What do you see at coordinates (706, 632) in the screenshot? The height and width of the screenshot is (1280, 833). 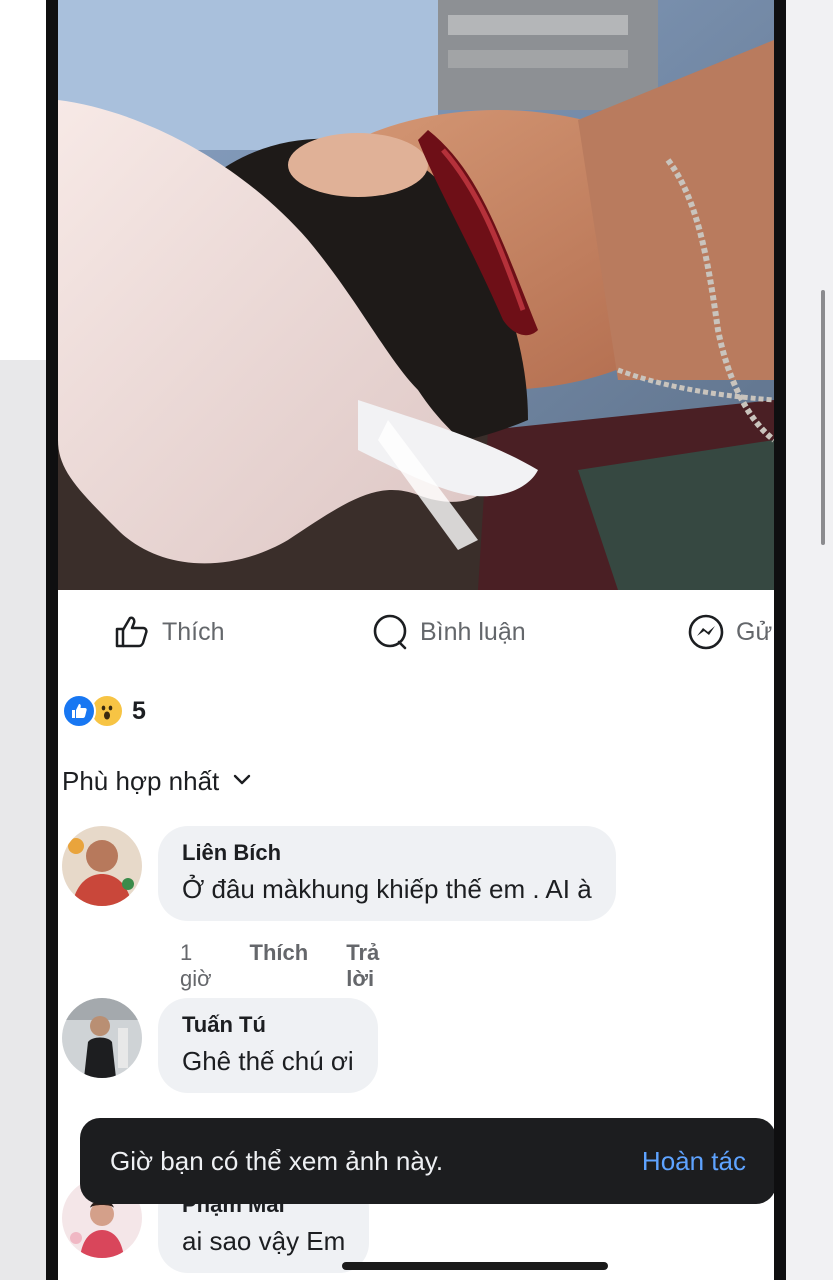 I see `messenger-icon` at bounding box center [706, 632].